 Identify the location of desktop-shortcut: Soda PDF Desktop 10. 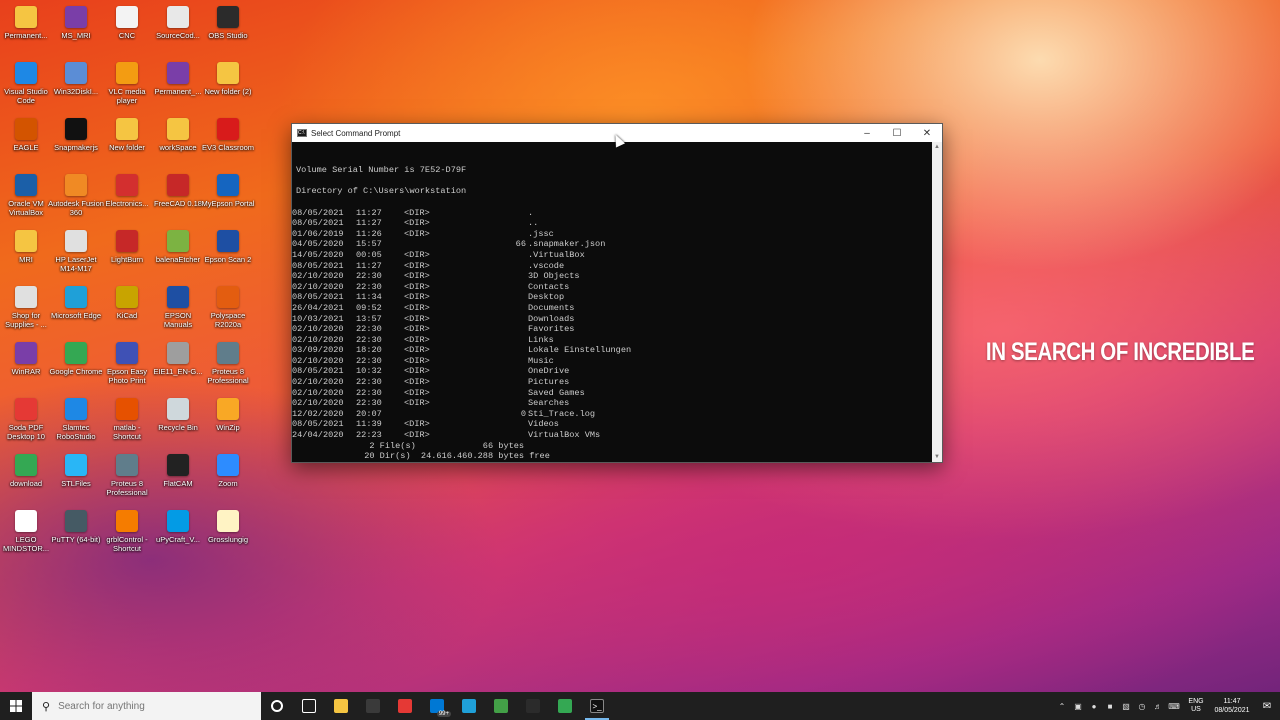
(26, 419).